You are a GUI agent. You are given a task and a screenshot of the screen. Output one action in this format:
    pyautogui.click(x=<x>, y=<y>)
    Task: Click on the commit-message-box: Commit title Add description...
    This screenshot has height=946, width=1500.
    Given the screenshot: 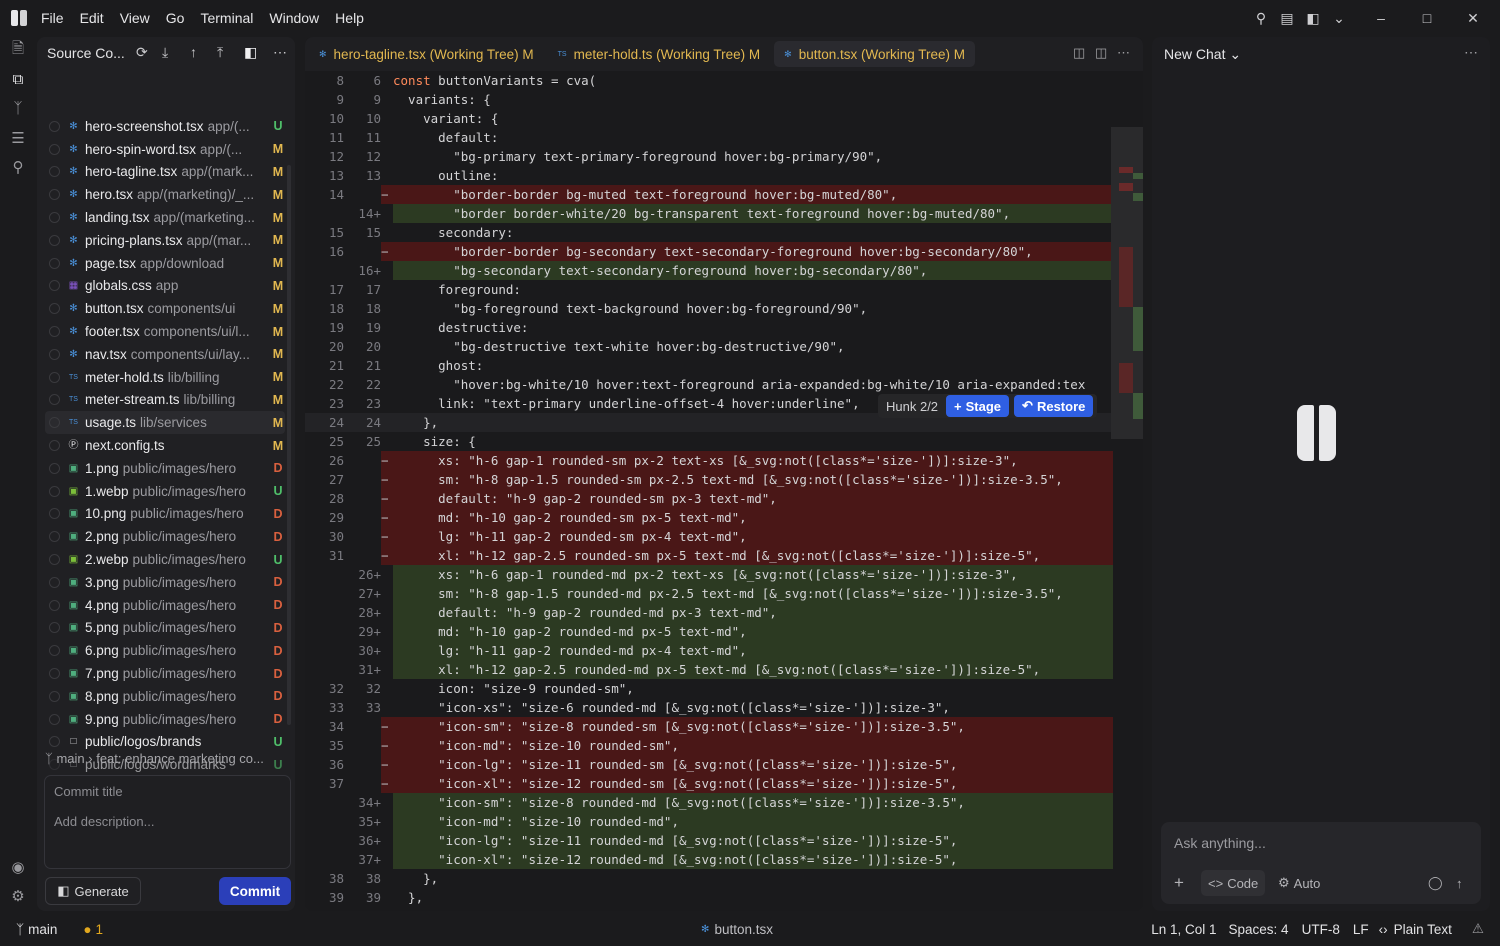 What is the action you would take?
    pyautogui.click(x=167, y=822)
    